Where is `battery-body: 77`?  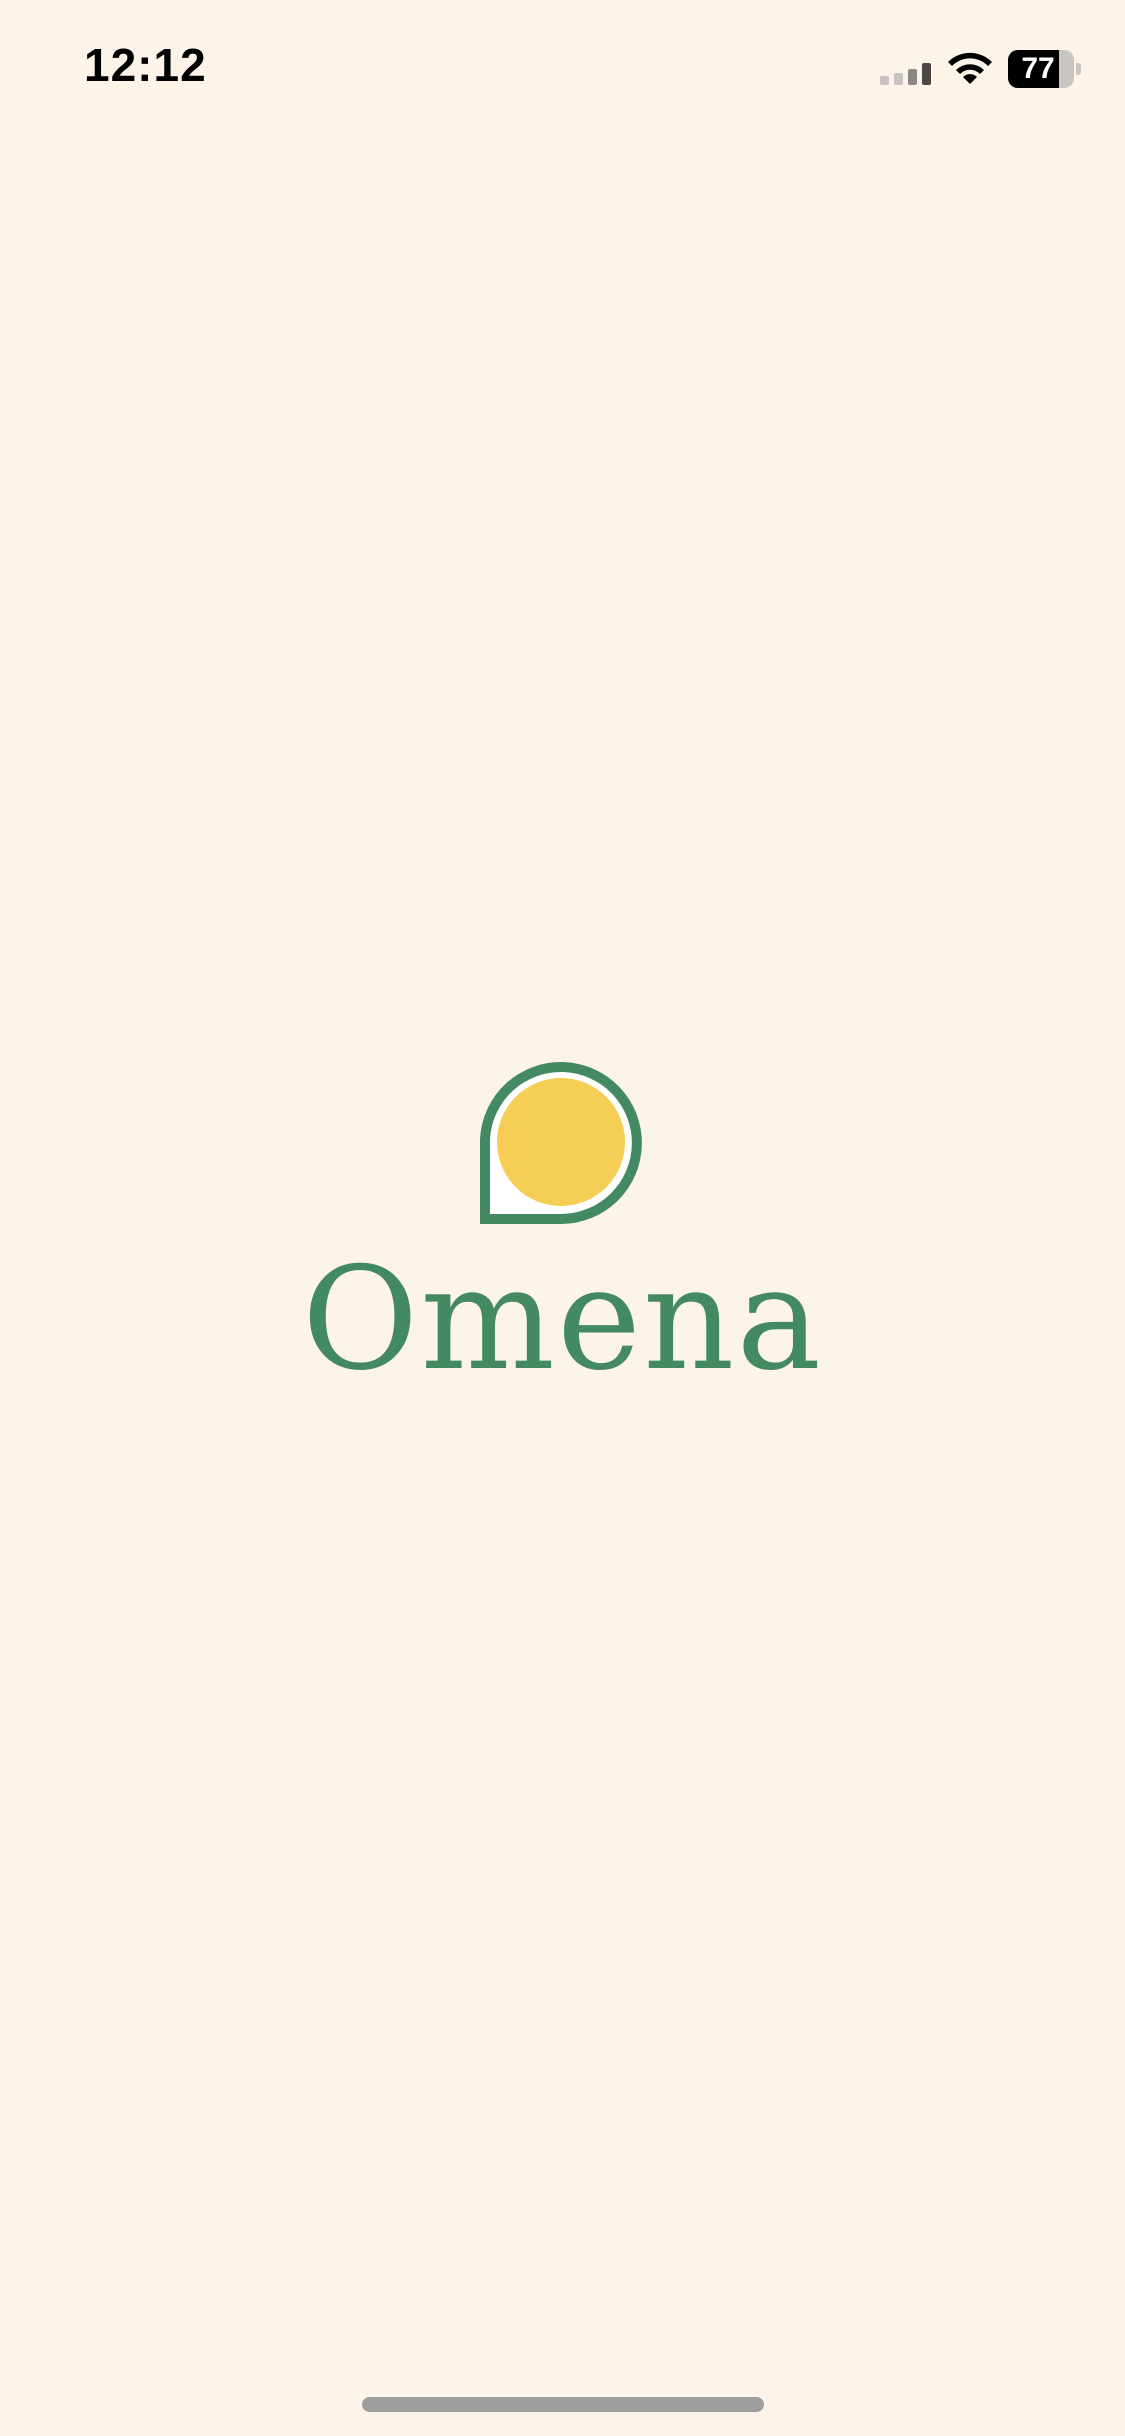
battery-body: 77 is located at coordinates (1041, 69).